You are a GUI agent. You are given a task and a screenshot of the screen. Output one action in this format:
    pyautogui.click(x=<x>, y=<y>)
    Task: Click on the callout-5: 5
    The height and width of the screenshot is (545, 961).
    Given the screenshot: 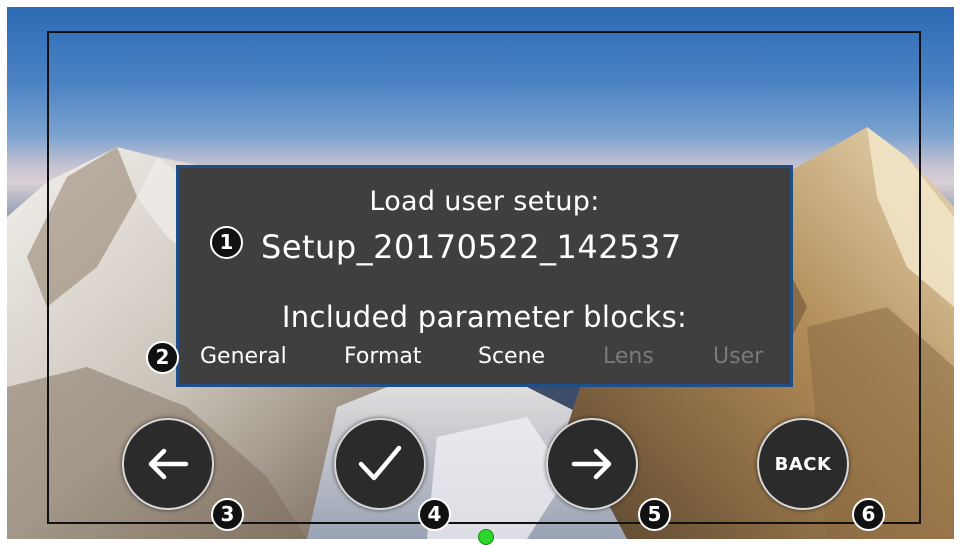 What is the action you would take?
    pyautogui.click(x=654, y=514)
    